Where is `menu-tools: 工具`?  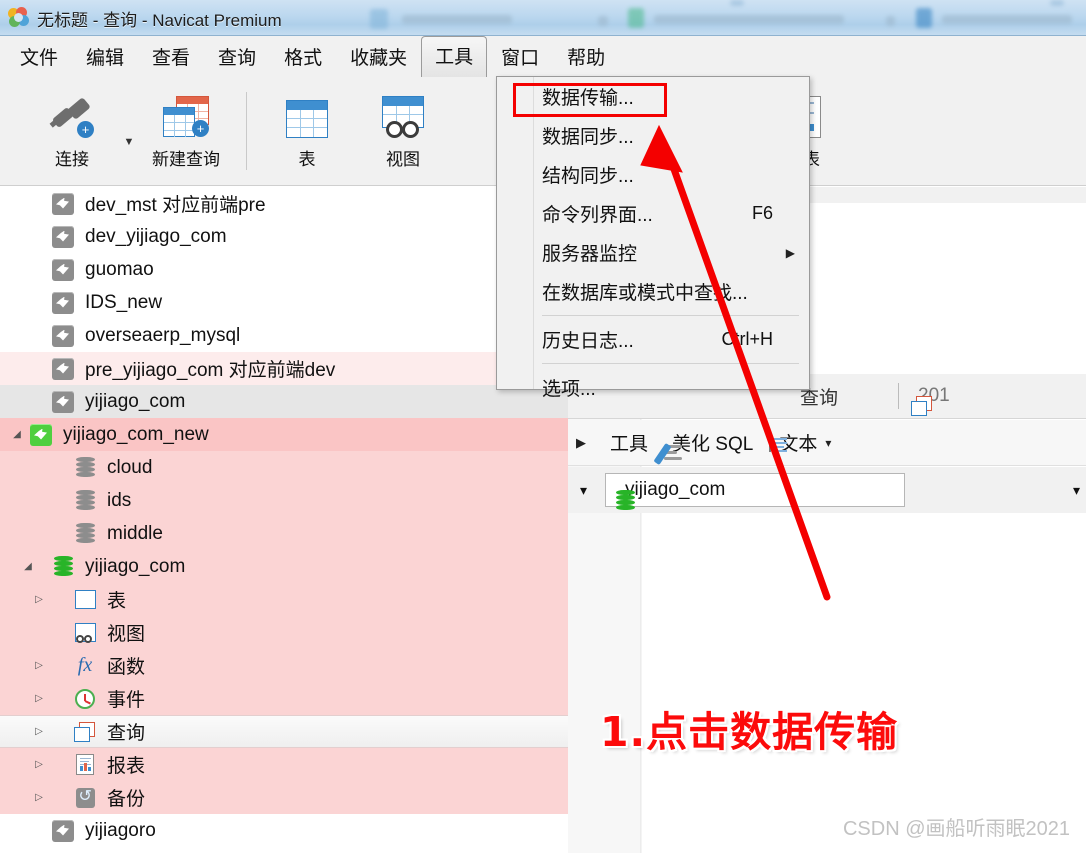 menu-tools: 工具 is located at coordinates (454, 56).